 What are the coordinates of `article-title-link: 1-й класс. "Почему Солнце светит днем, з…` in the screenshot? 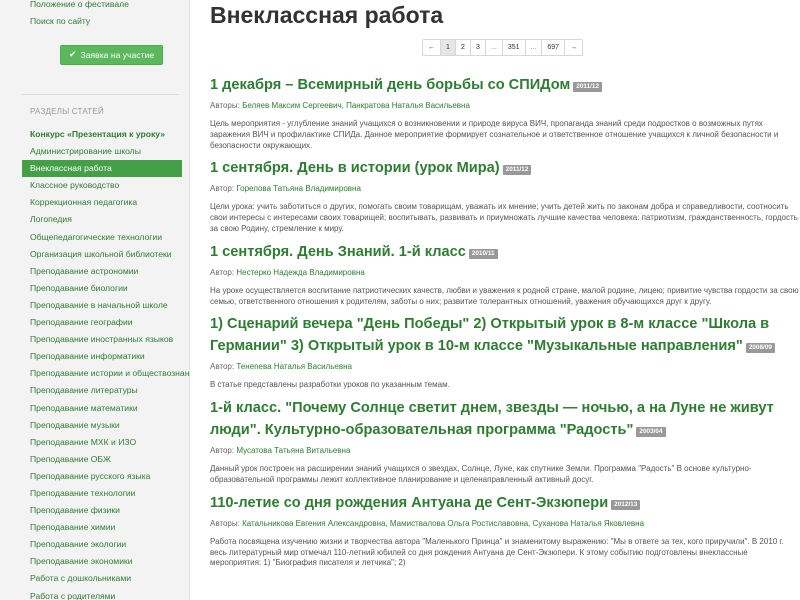 It's located at (492, 419).